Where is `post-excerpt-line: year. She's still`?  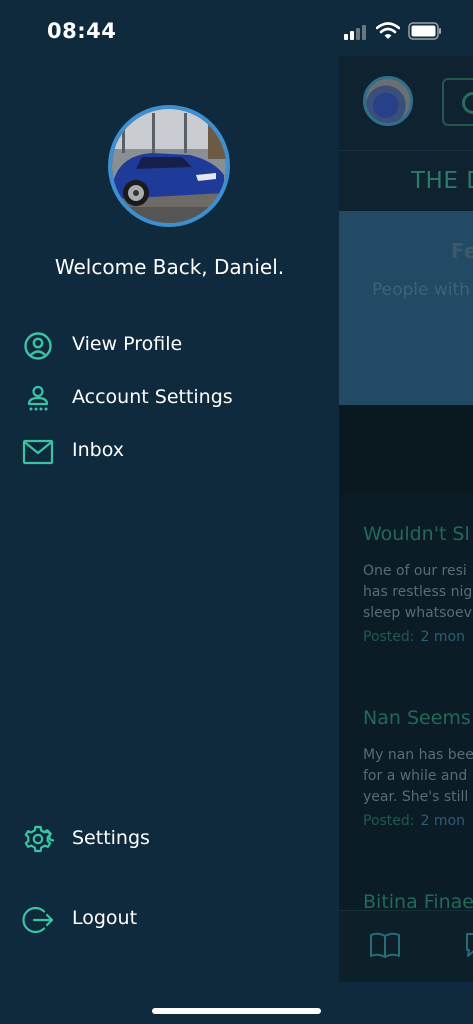 post-excerpt-line: year. She's still is located at coordinates (416, 797).